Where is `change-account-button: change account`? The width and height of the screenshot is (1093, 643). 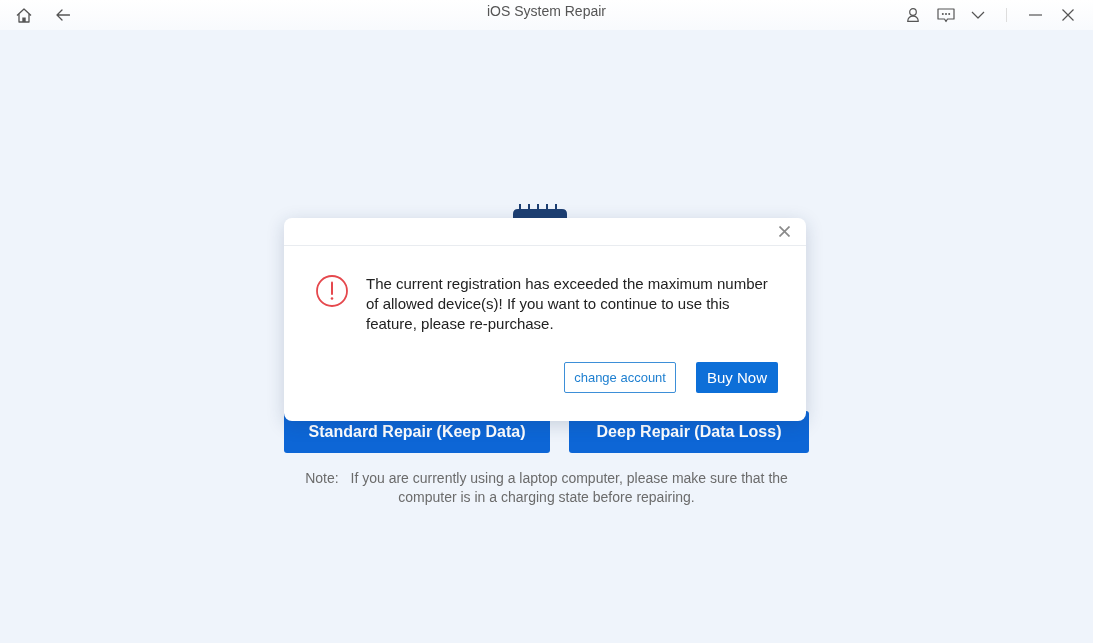 change-account-button: change account is located at coordinates (620, 377).